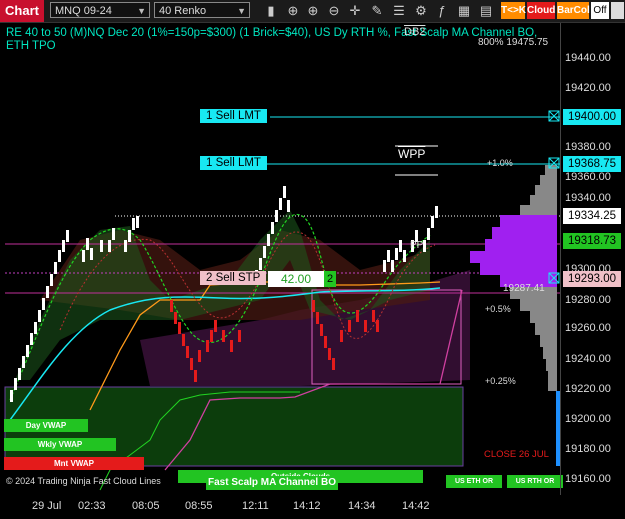 The width and height of the screenshot is (625, 519). I want to click on pct-1-label: +1.0%, so click(500, 163).